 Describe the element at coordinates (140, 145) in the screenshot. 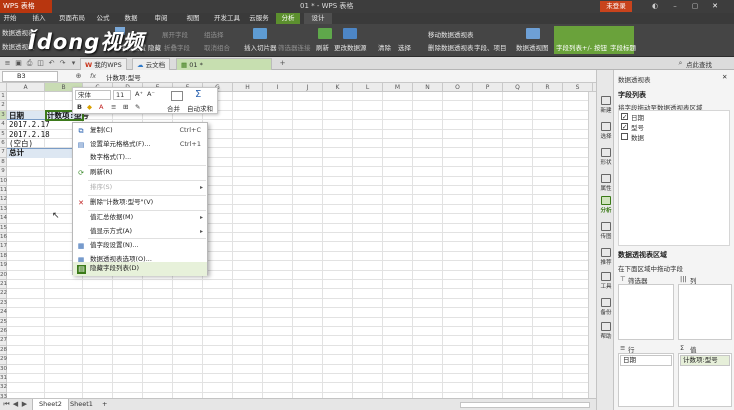

I see `menu-item-format-cells: ▤ 设置单元格格式(F)... Ctrl+1` at that location.